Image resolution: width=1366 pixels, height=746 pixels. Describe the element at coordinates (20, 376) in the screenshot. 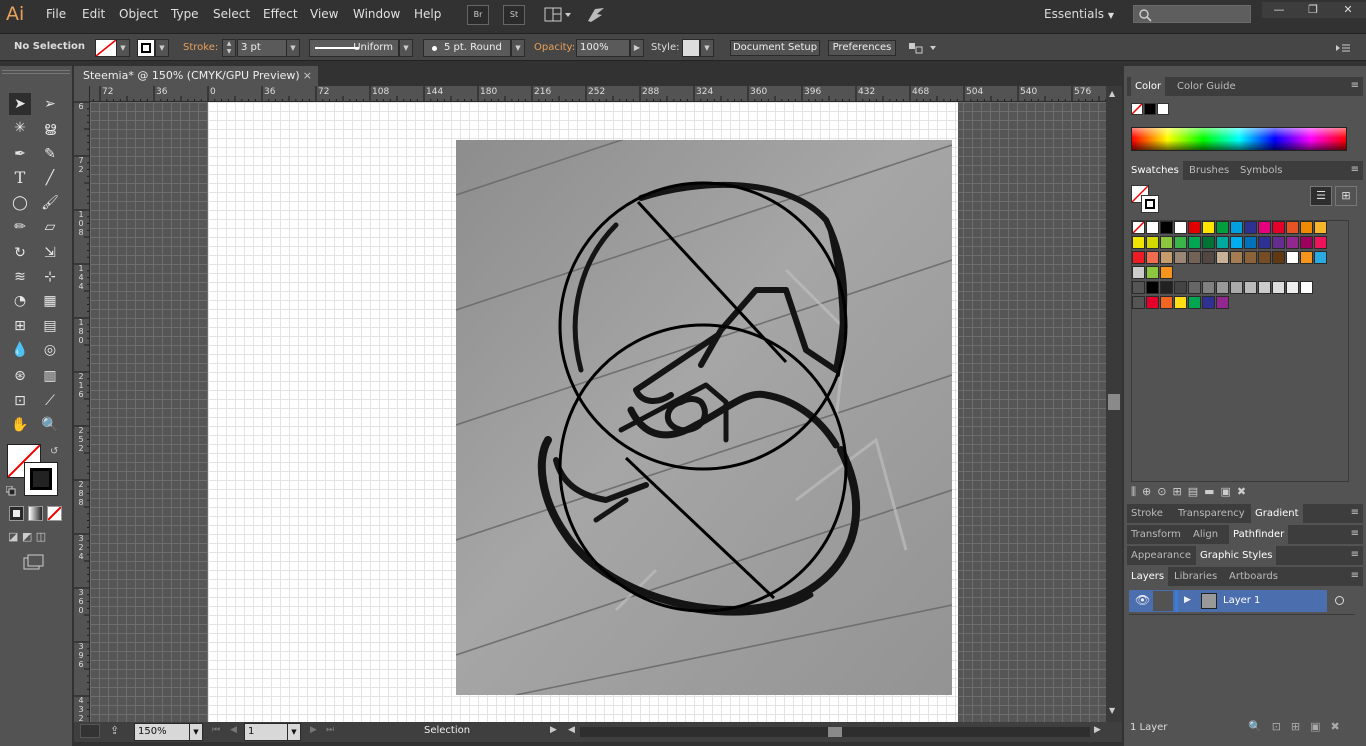

I see `symbol-sprayer-tool-icon: ⊛` at that location.